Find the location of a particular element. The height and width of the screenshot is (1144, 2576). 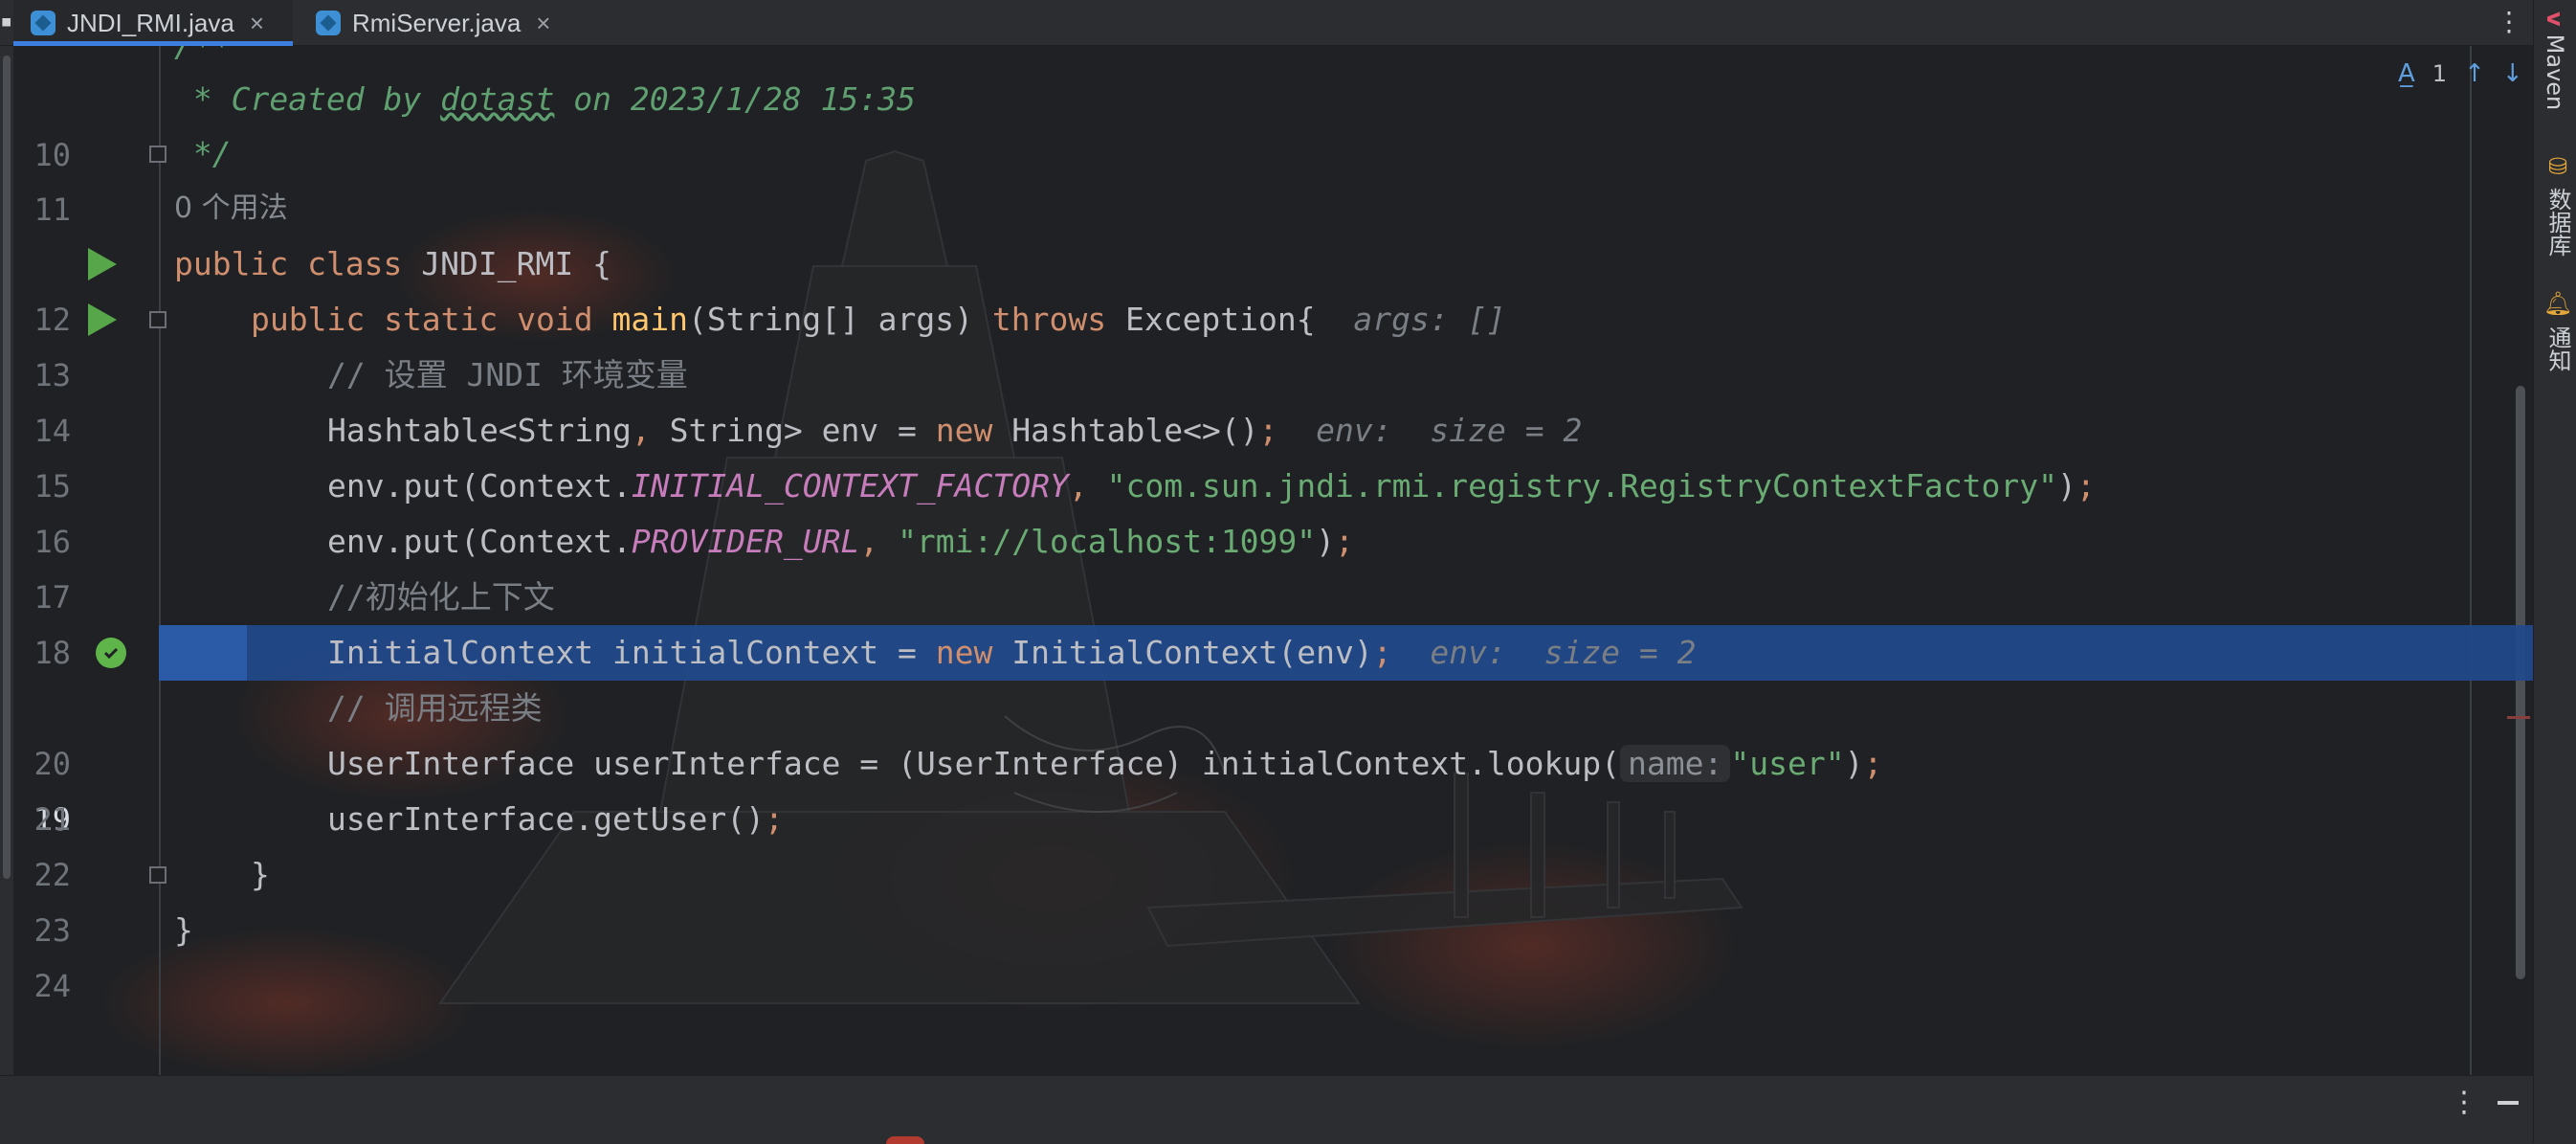

usage-hint: 0 个用法 is located at coordinates (231, 208).